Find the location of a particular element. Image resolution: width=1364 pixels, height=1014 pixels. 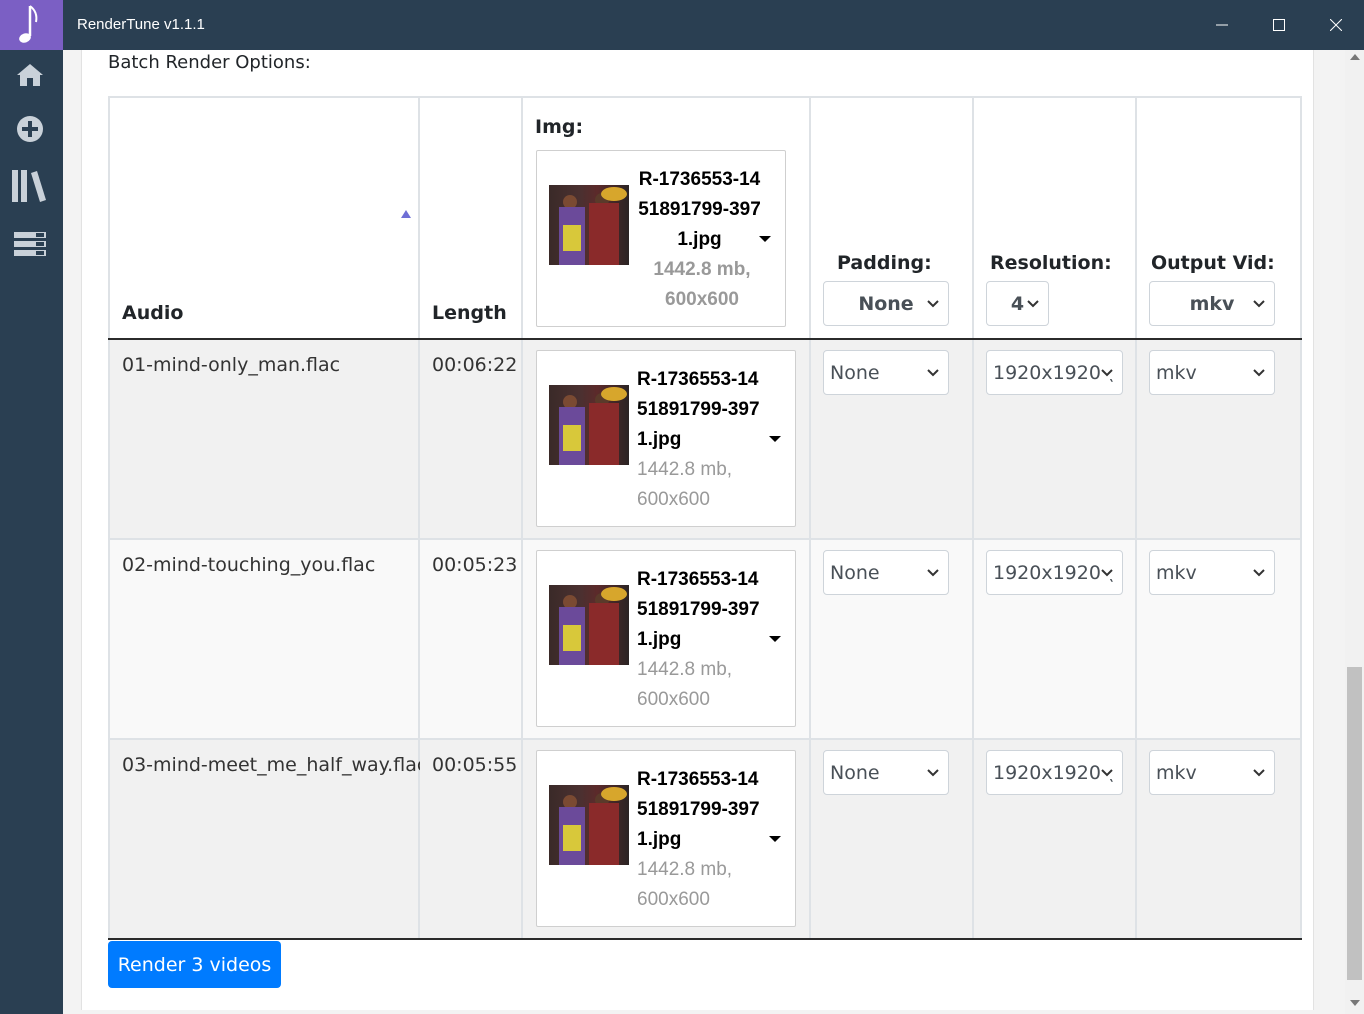

minimize-button is located at coordinates (1221, 25).